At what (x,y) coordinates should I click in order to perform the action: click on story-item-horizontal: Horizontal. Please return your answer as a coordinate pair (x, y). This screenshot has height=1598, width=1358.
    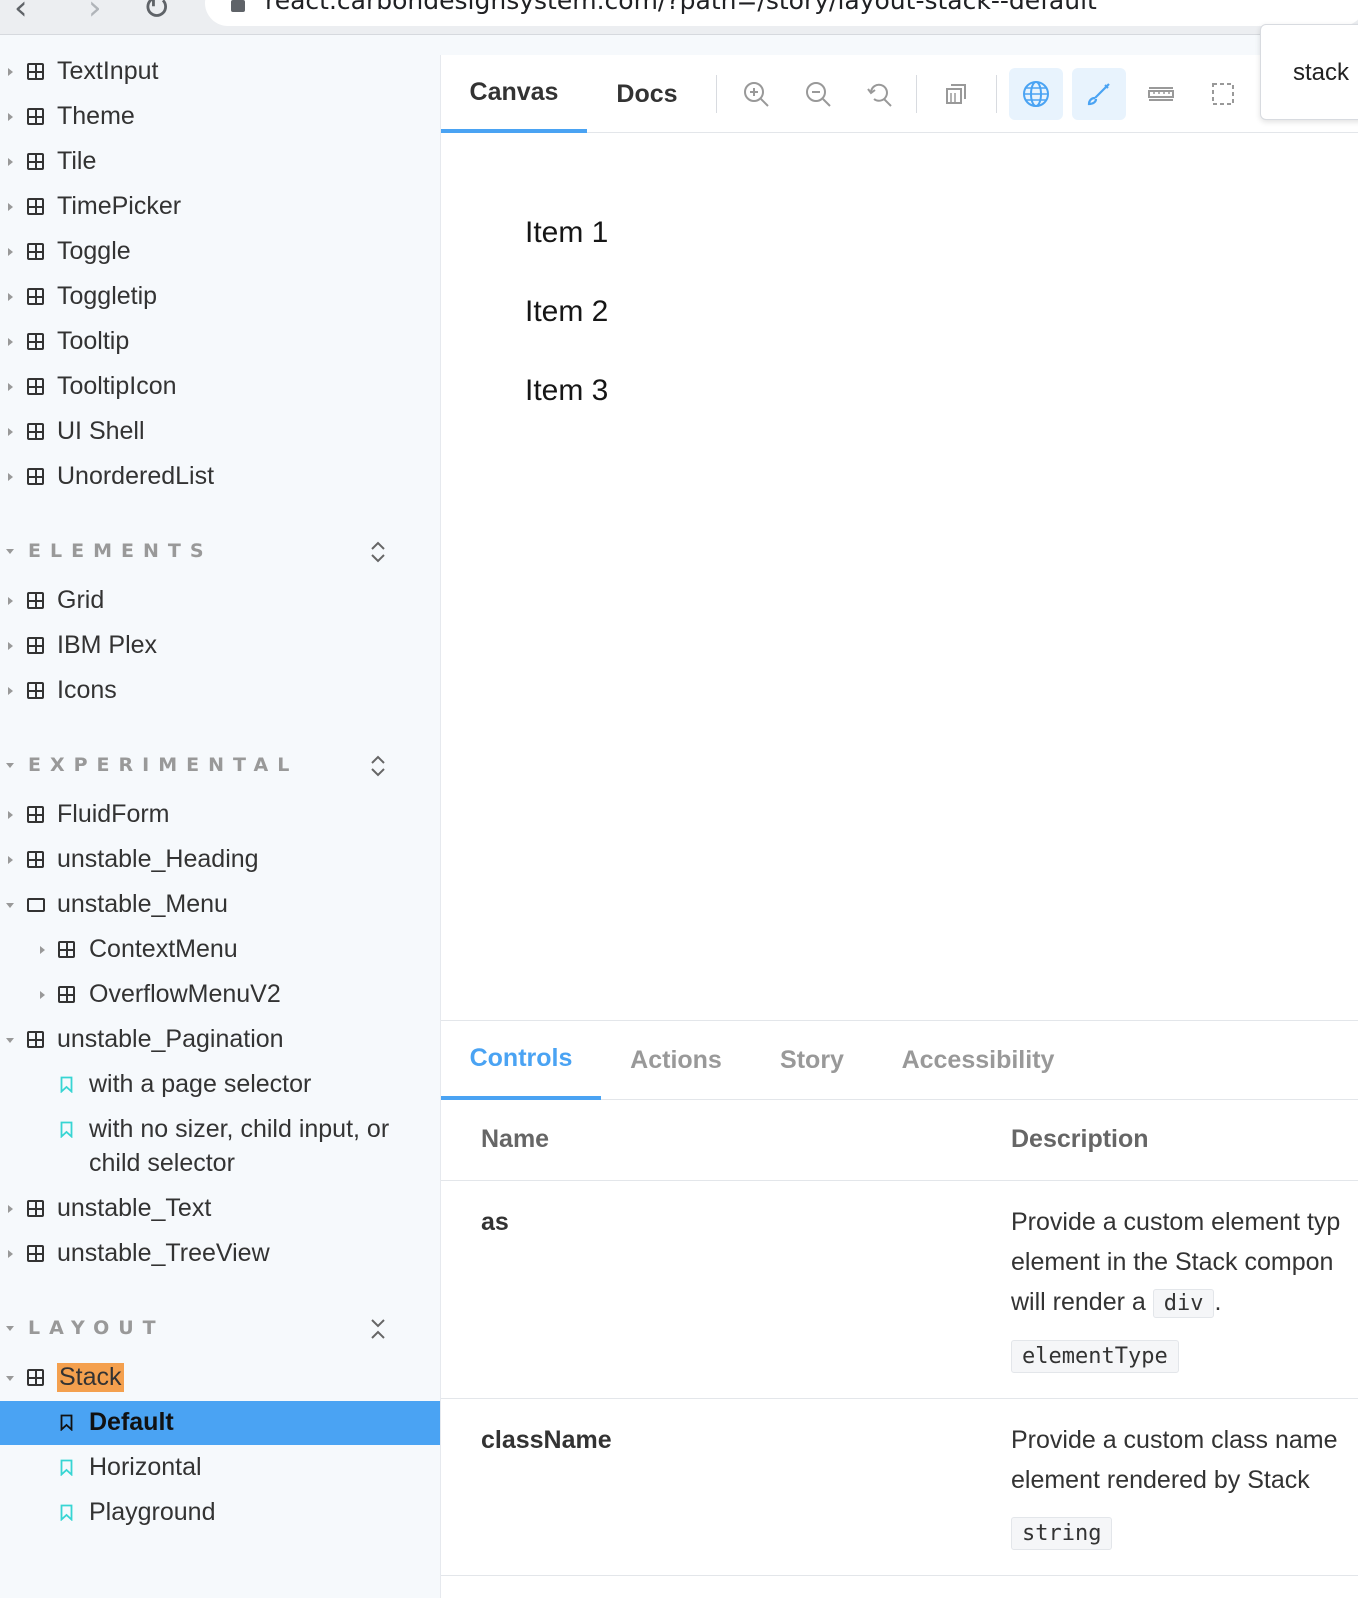
    Looking at the image, I should click on (220, 1468).